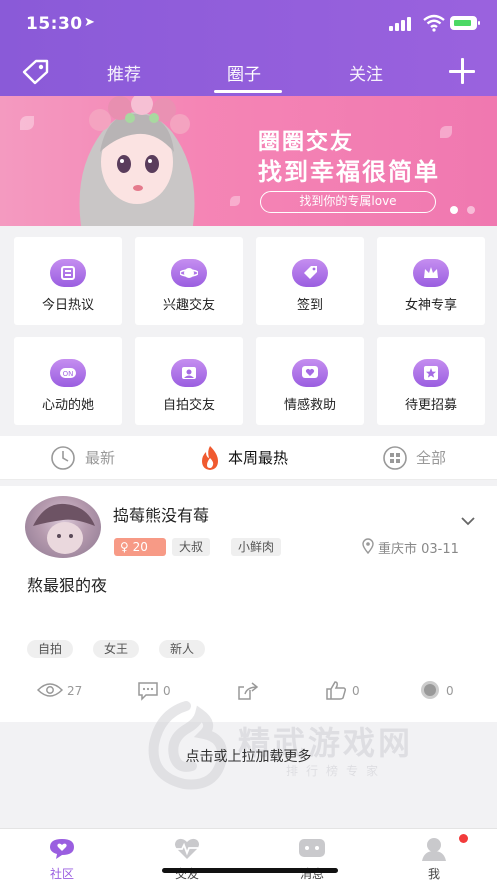  I want to click on category-label: 待更招募, so click(430, 405).